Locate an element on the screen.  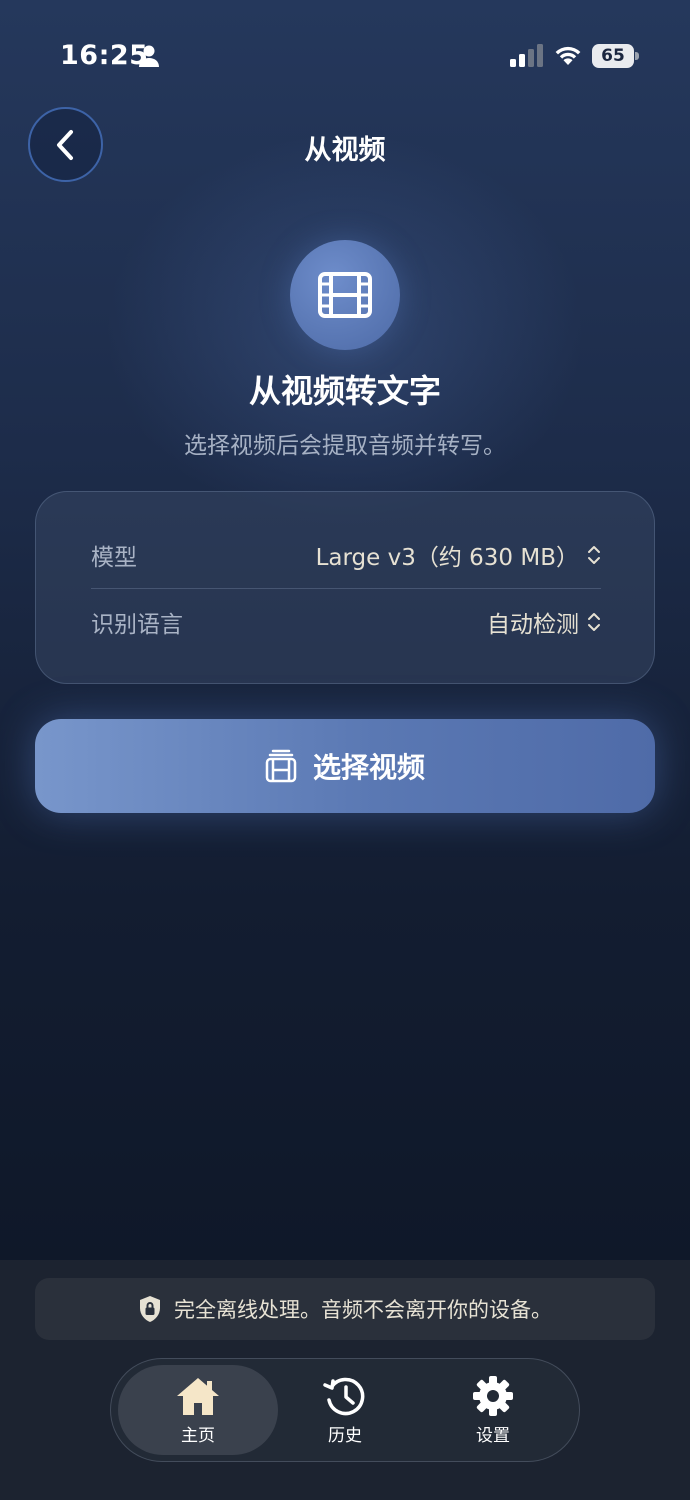
tab-history: 历史 is located at coordinates (345, 1410).